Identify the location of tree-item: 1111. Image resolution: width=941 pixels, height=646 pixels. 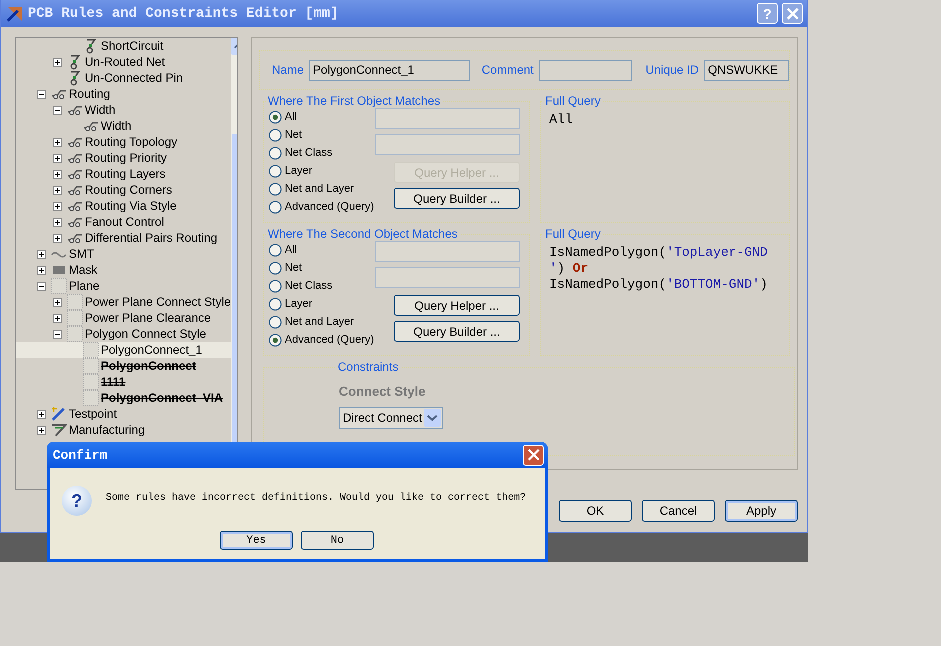
(124, 382).